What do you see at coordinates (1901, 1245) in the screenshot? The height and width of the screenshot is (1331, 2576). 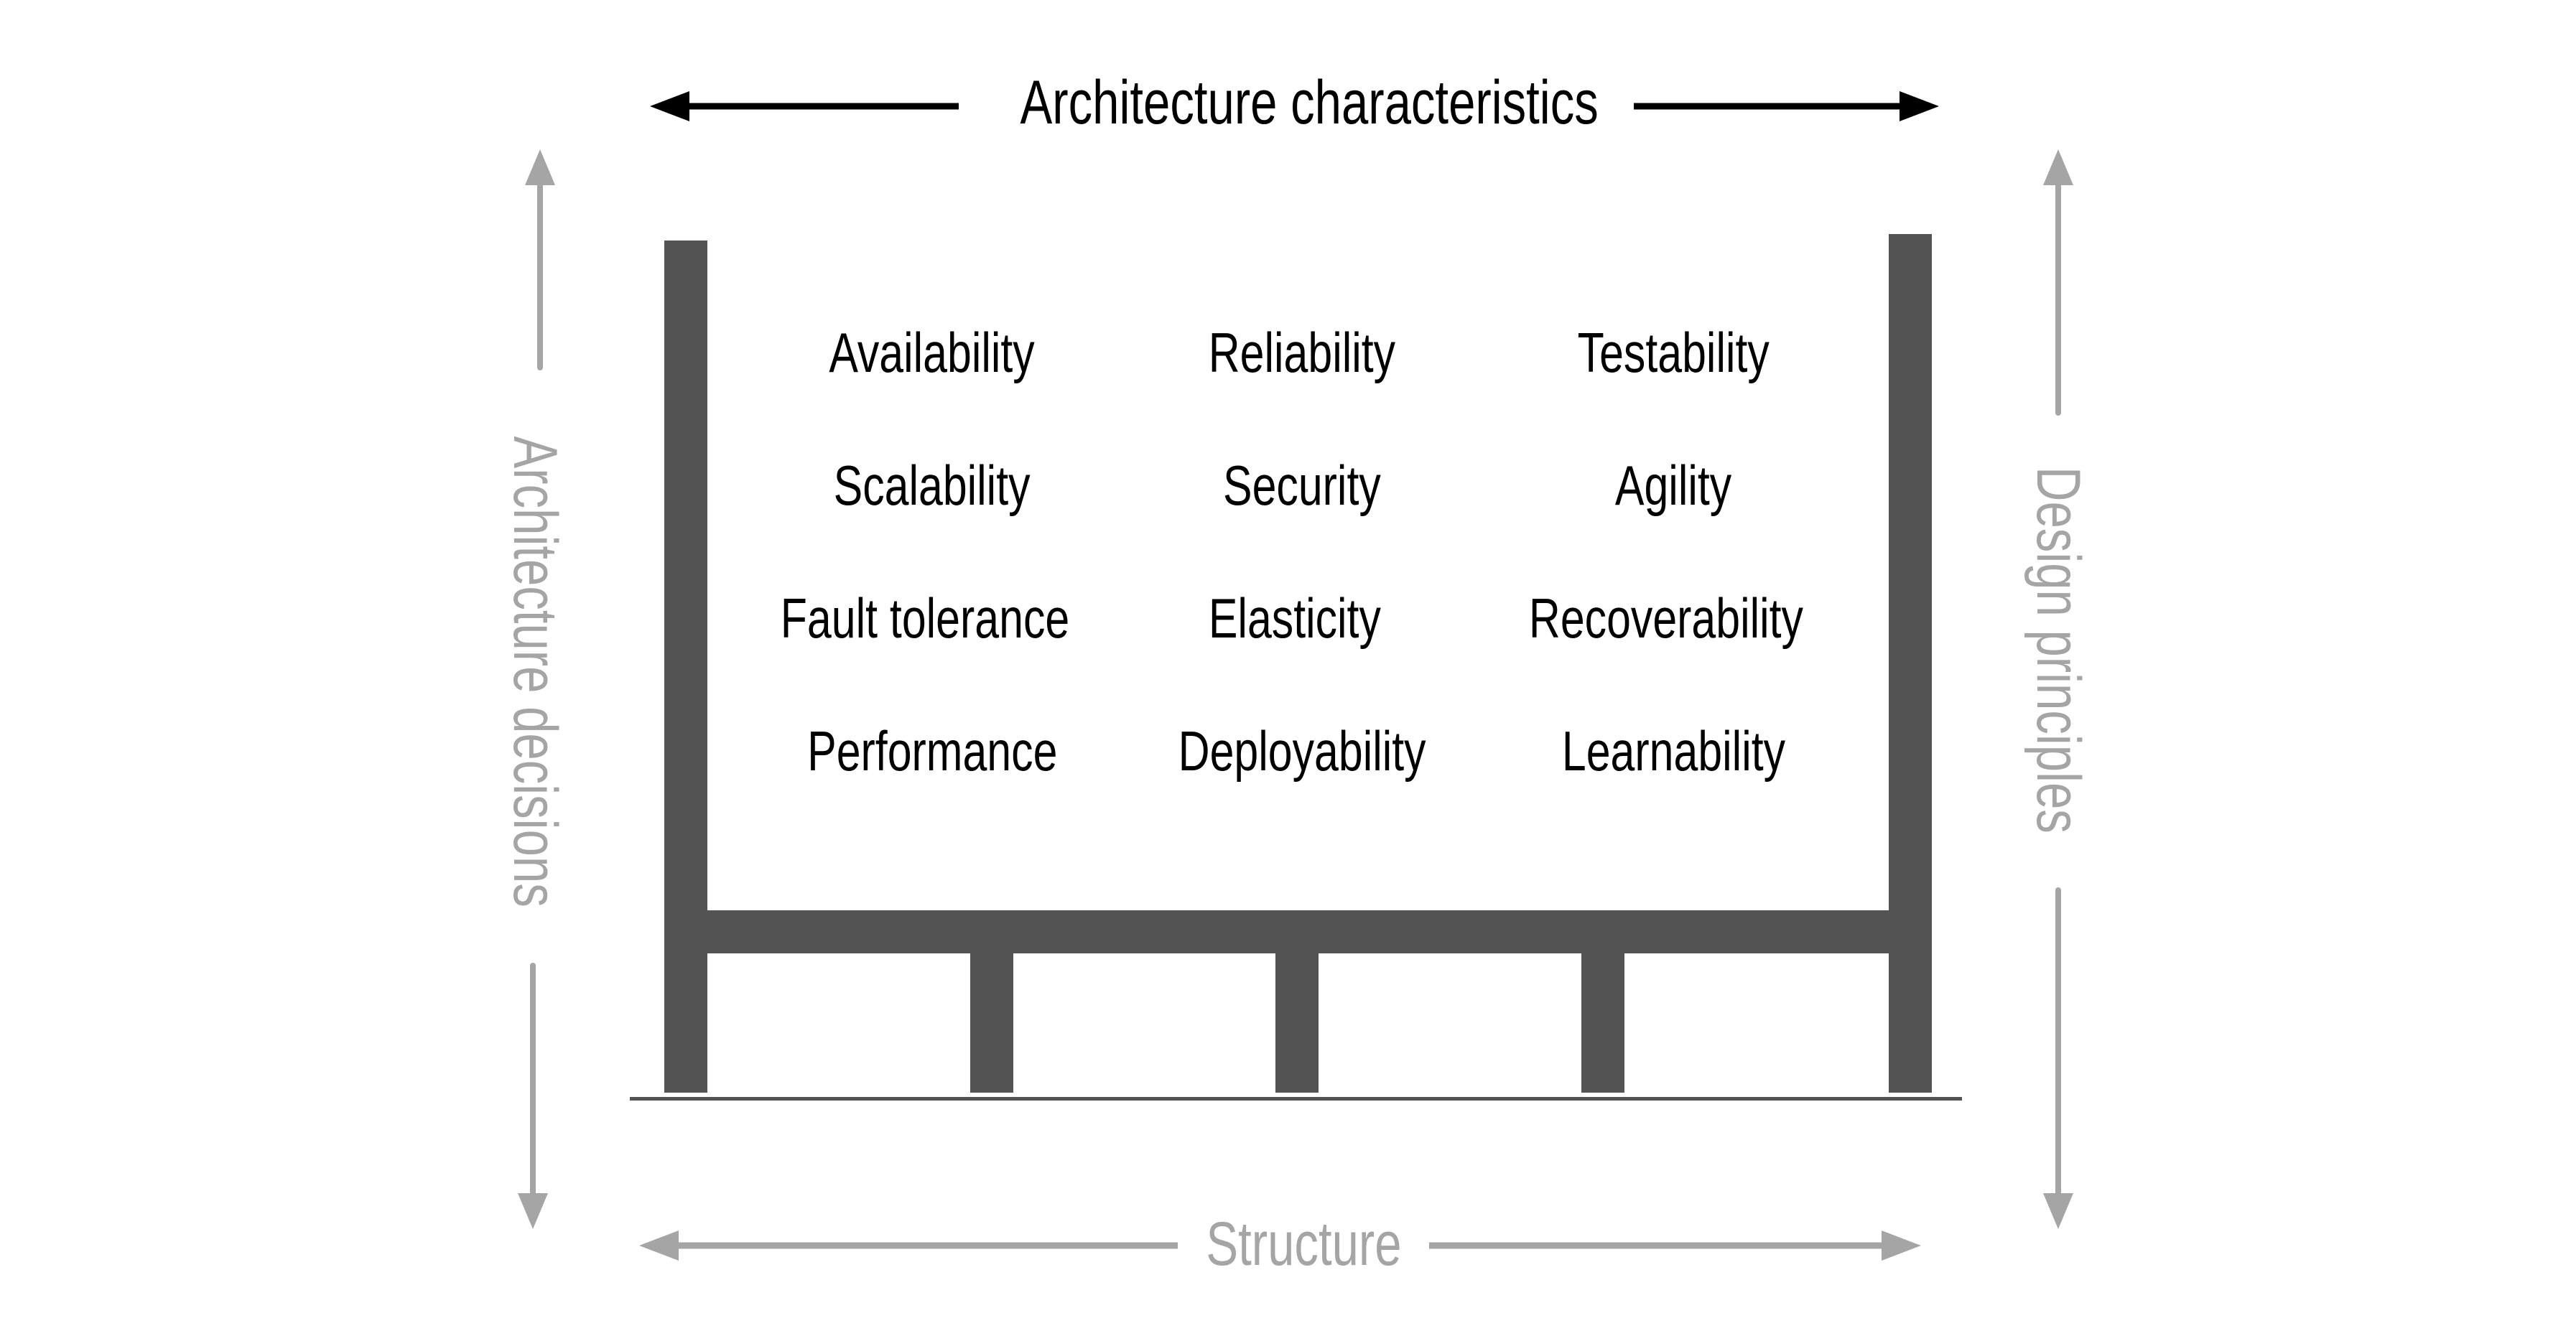 I see `bottom-arrow-right-head` at bounding box center [1901, 1245].